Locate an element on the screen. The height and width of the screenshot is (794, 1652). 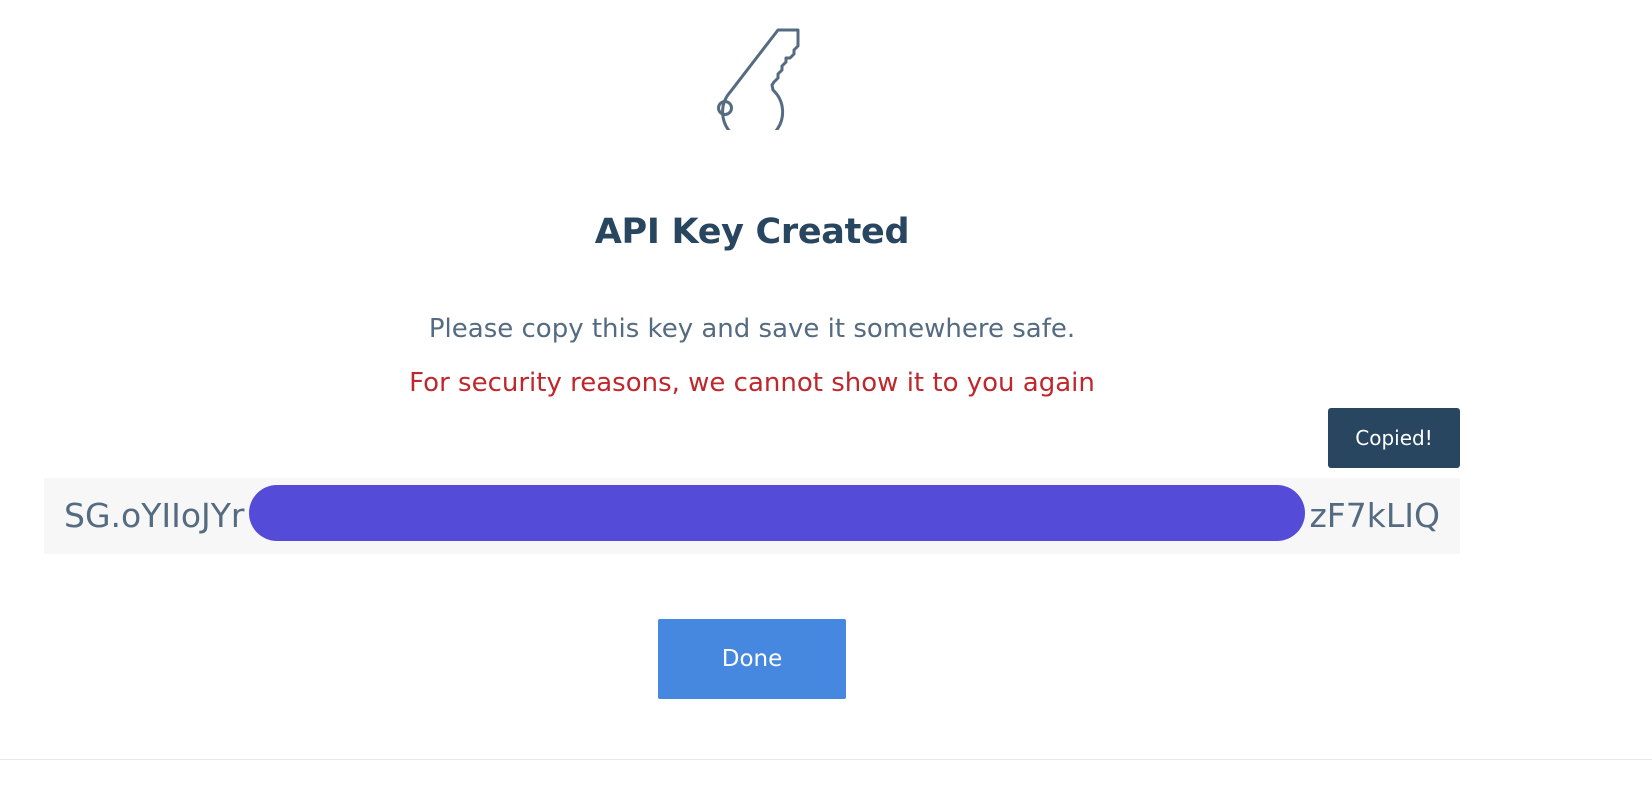
api-key-field: SG.oYIIoJYr zF7kLIQ is located at coordinates (752, 516).